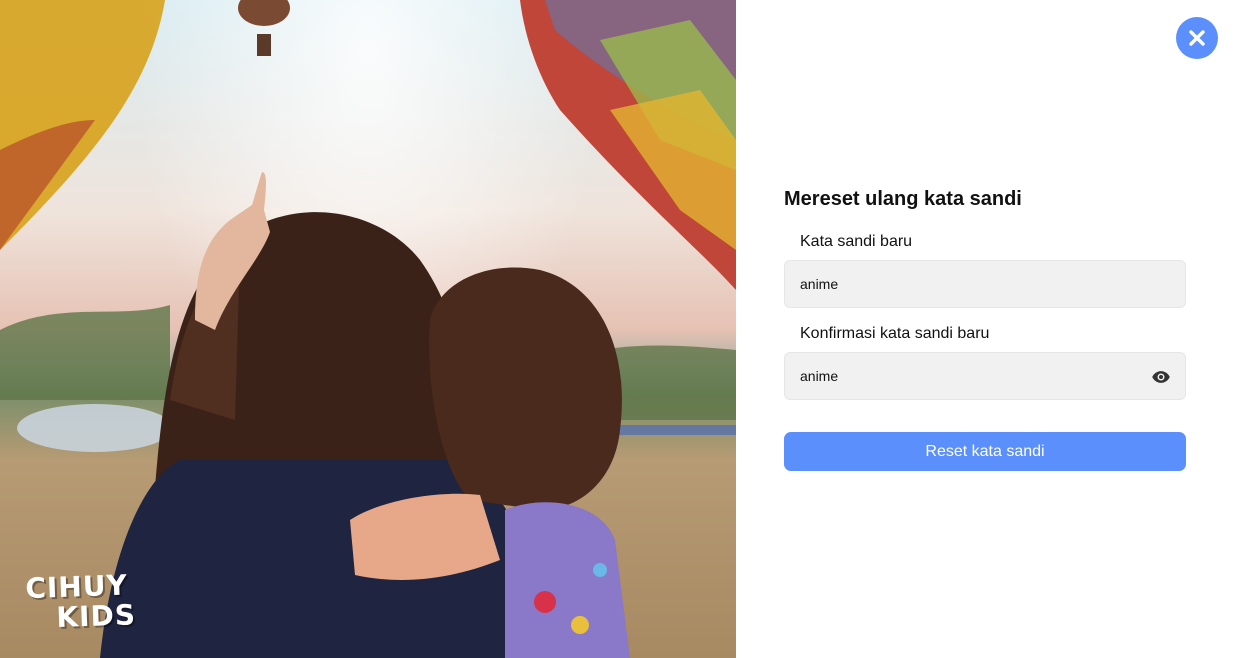  Describe the element at coordinates (96, 616) in the screenshot. I see `brand-line-2: KIDS` at that location.